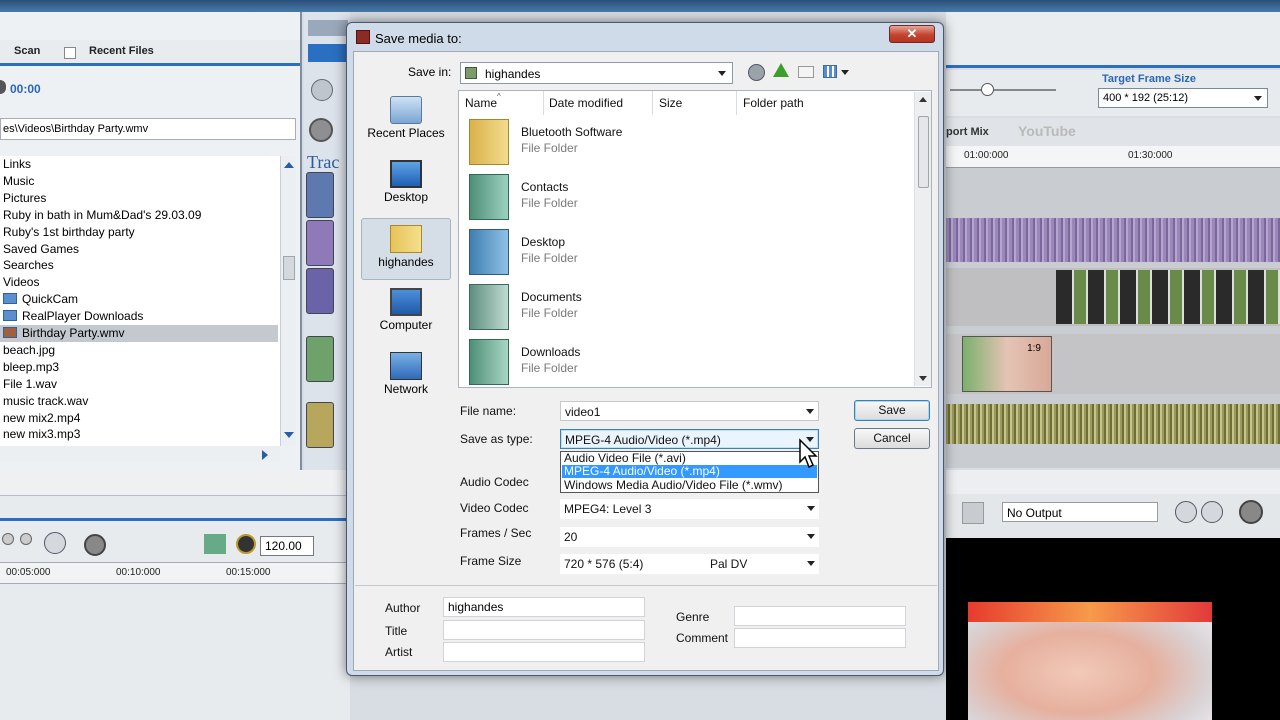 Image resolution: width=1280 pixels, height=720 pixels. I want to click on tab-recent-files: Recent Files, so click(121, 51).